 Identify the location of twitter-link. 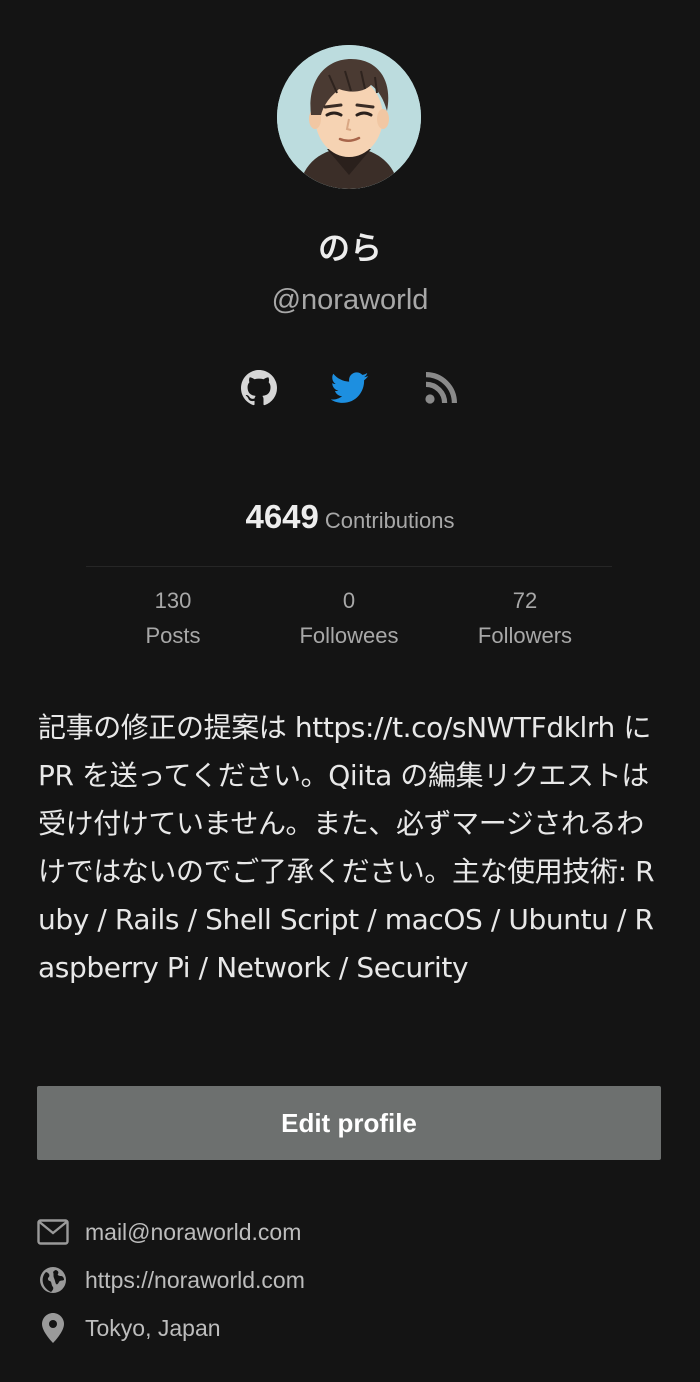
(350, 388).